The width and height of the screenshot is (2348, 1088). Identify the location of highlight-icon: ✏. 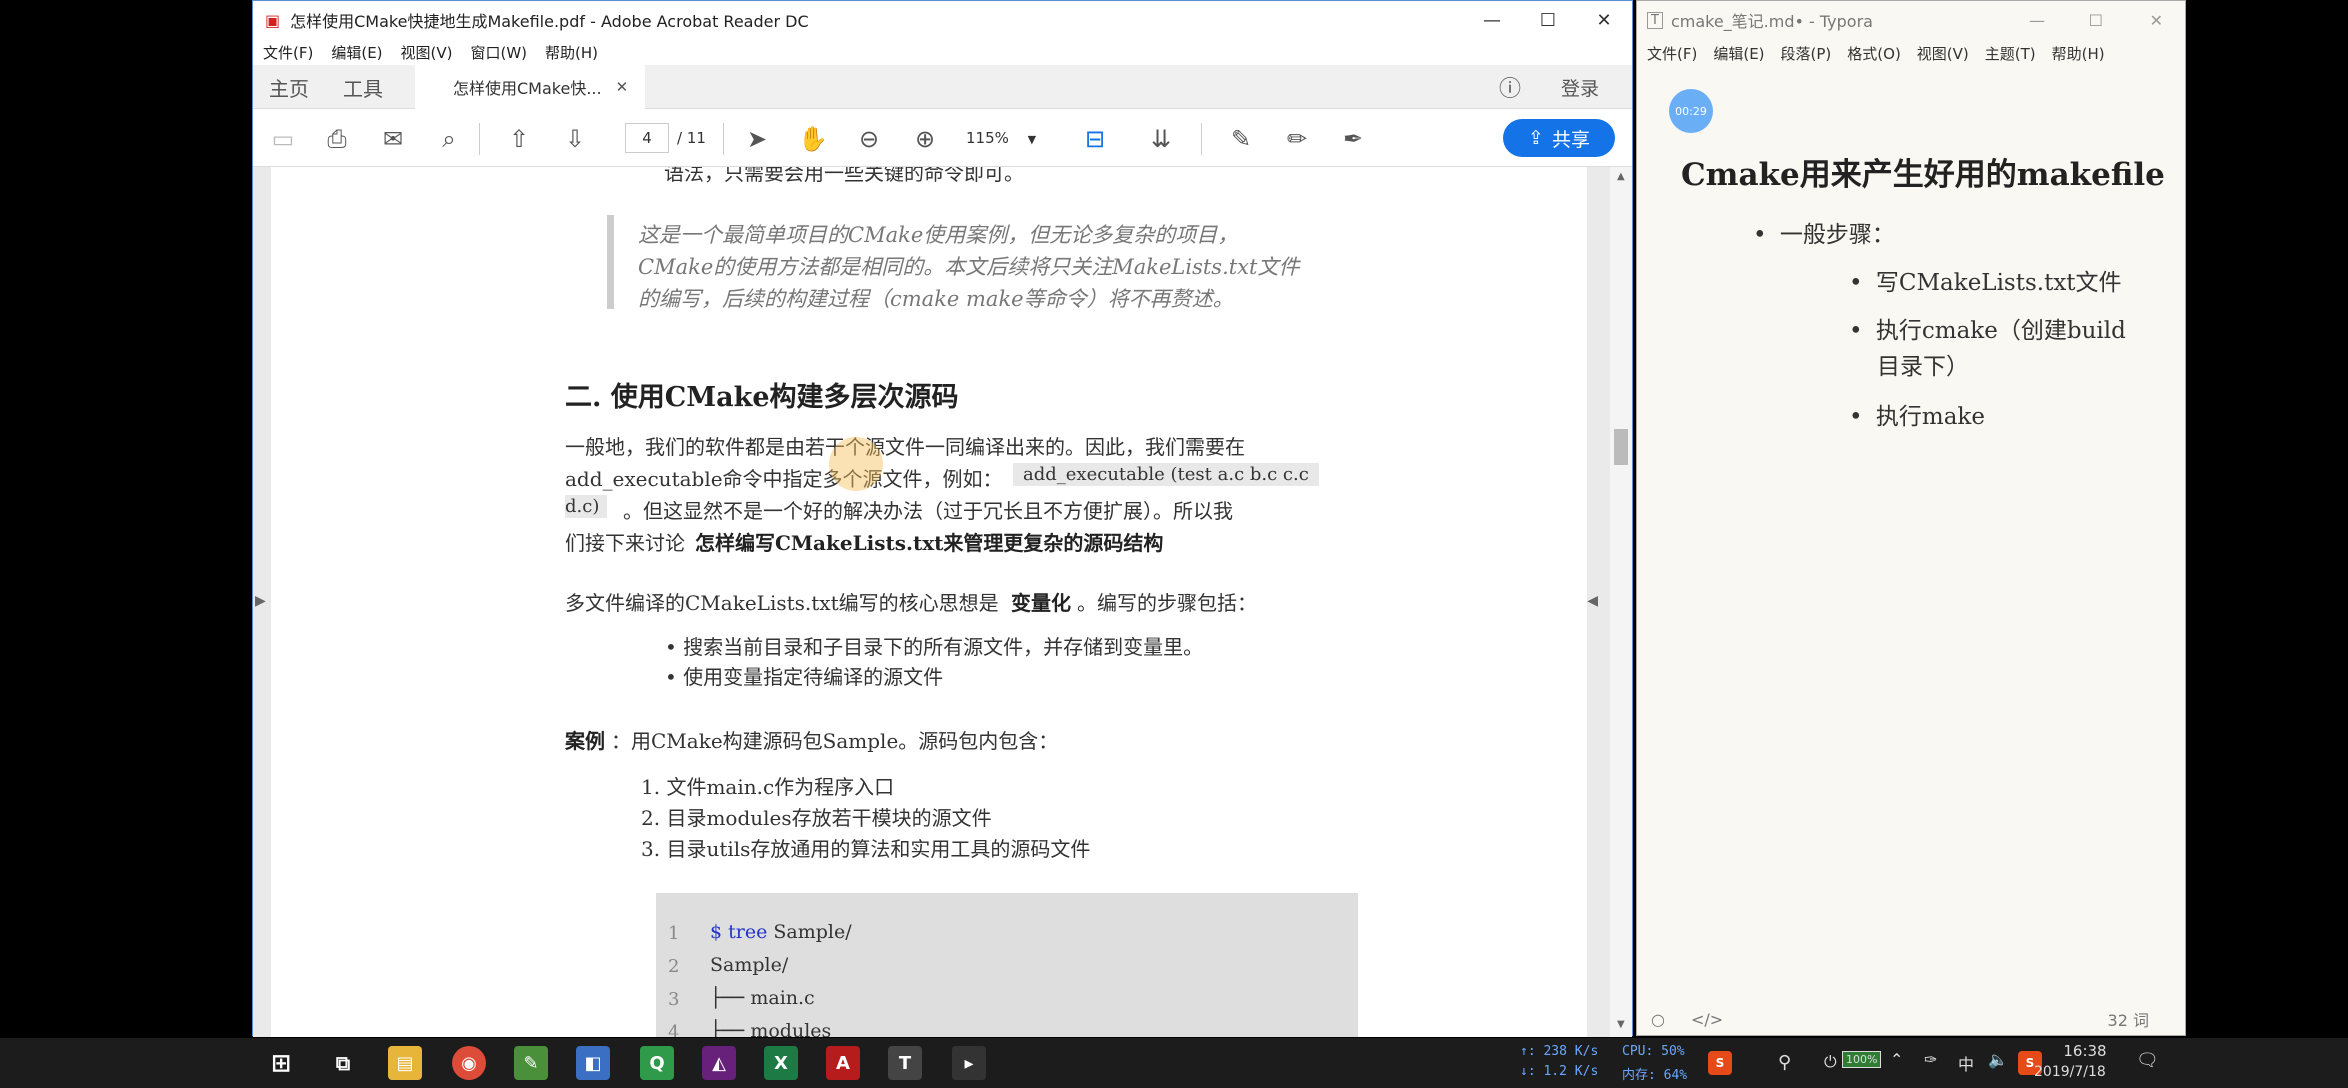
(1297, 139).